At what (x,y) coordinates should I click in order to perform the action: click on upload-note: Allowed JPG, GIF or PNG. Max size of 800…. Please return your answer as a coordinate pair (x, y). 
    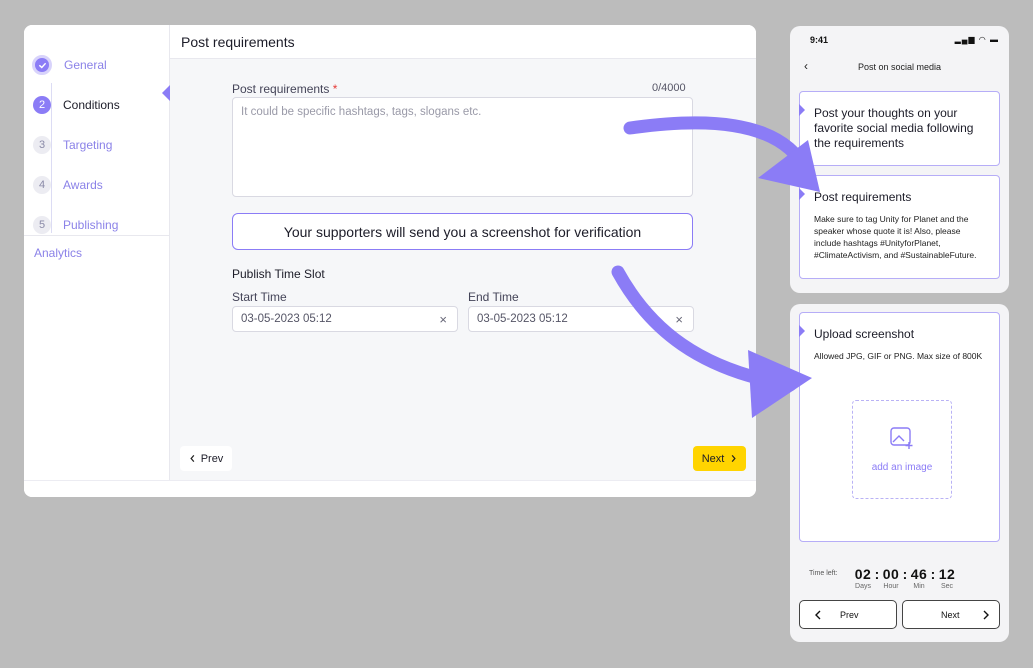
    Looking at the image, I should click on (898, 356).